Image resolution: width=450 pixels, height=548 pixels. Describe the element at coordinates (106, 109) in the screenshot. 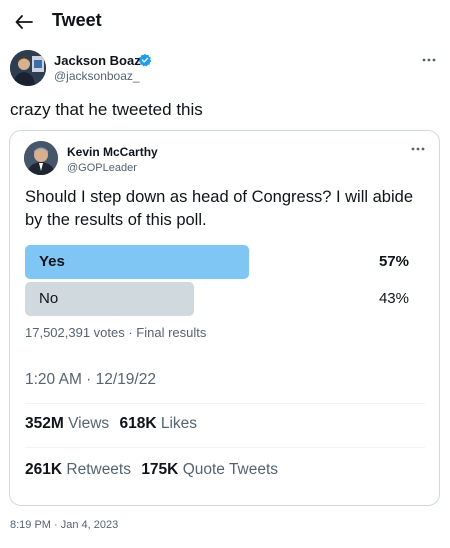

I see `tweet-text: crazy that he tweeted this` at that location.